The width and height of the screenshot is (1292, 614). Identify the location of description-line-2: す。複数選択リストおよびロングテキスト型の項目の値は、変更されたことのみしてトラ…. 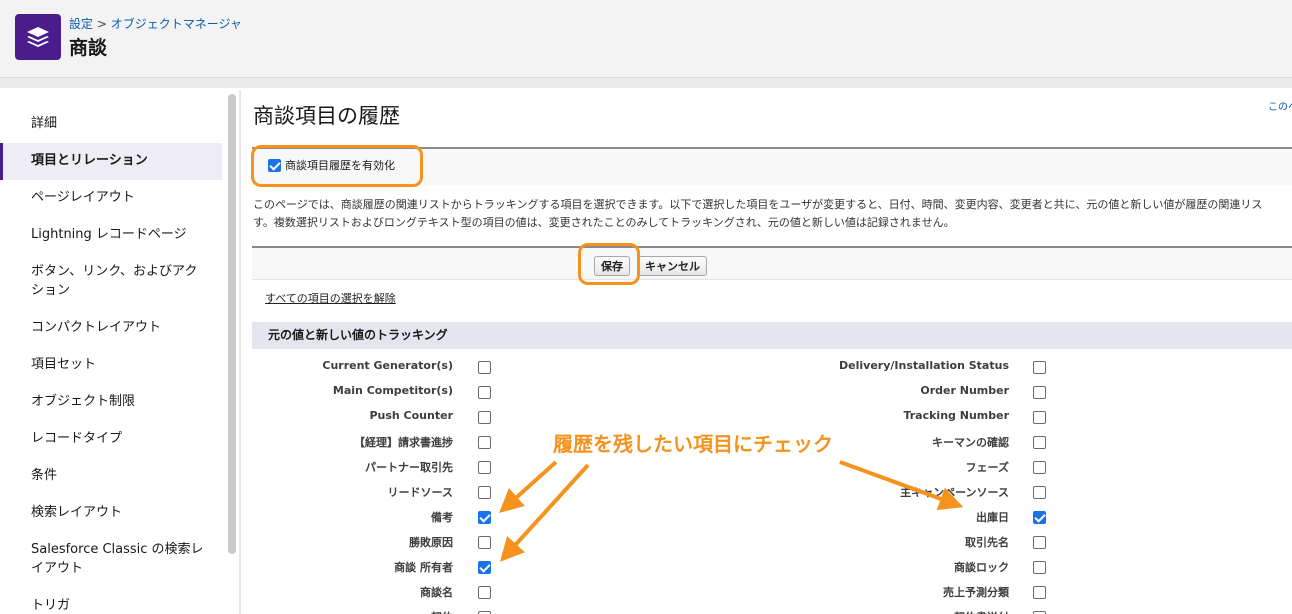
(604, 222).